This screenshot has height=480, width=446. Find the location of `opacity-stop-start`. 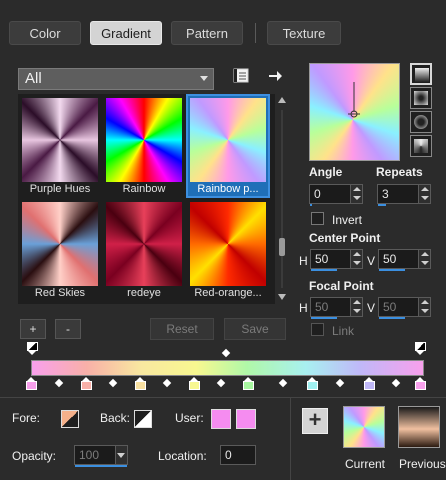

opacity-stop-start is located at coordinates (32, 348).